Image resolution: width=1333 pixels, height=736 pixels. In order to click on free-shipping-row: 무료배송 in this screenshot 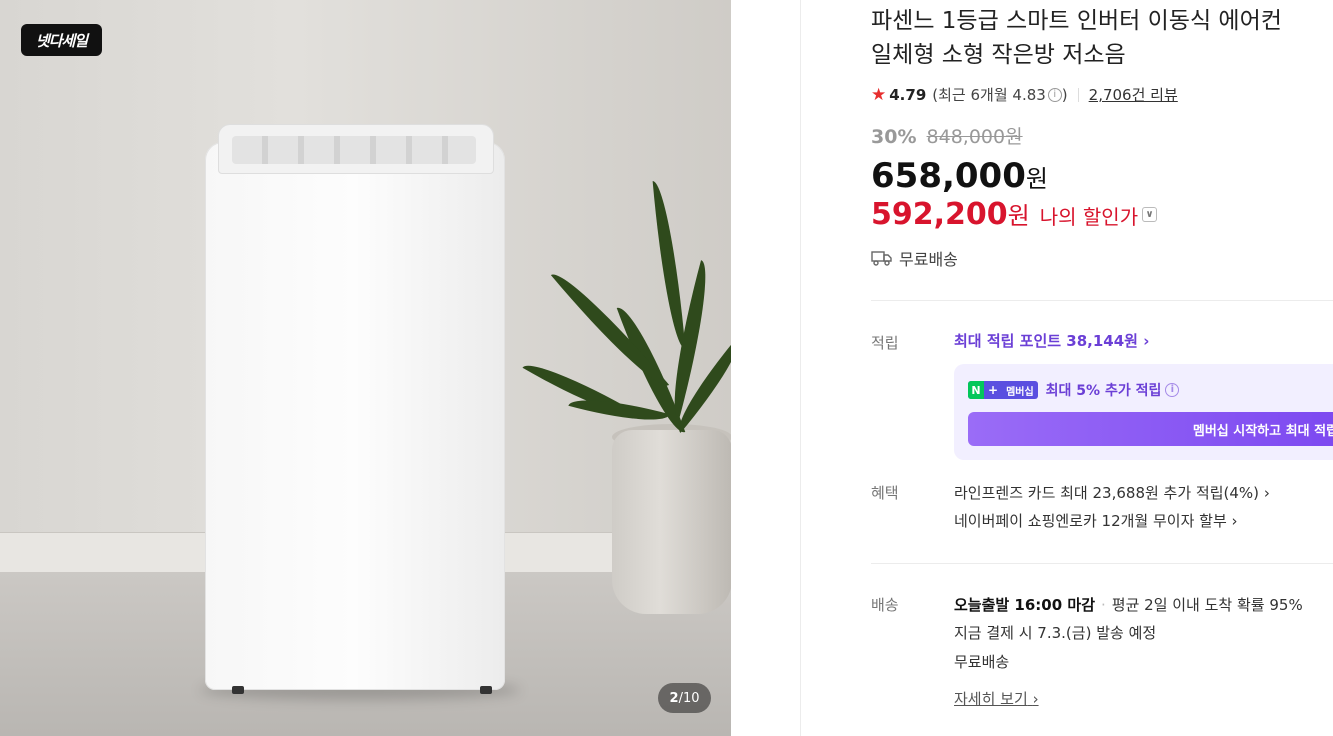, I will do `click(914, 258)`.